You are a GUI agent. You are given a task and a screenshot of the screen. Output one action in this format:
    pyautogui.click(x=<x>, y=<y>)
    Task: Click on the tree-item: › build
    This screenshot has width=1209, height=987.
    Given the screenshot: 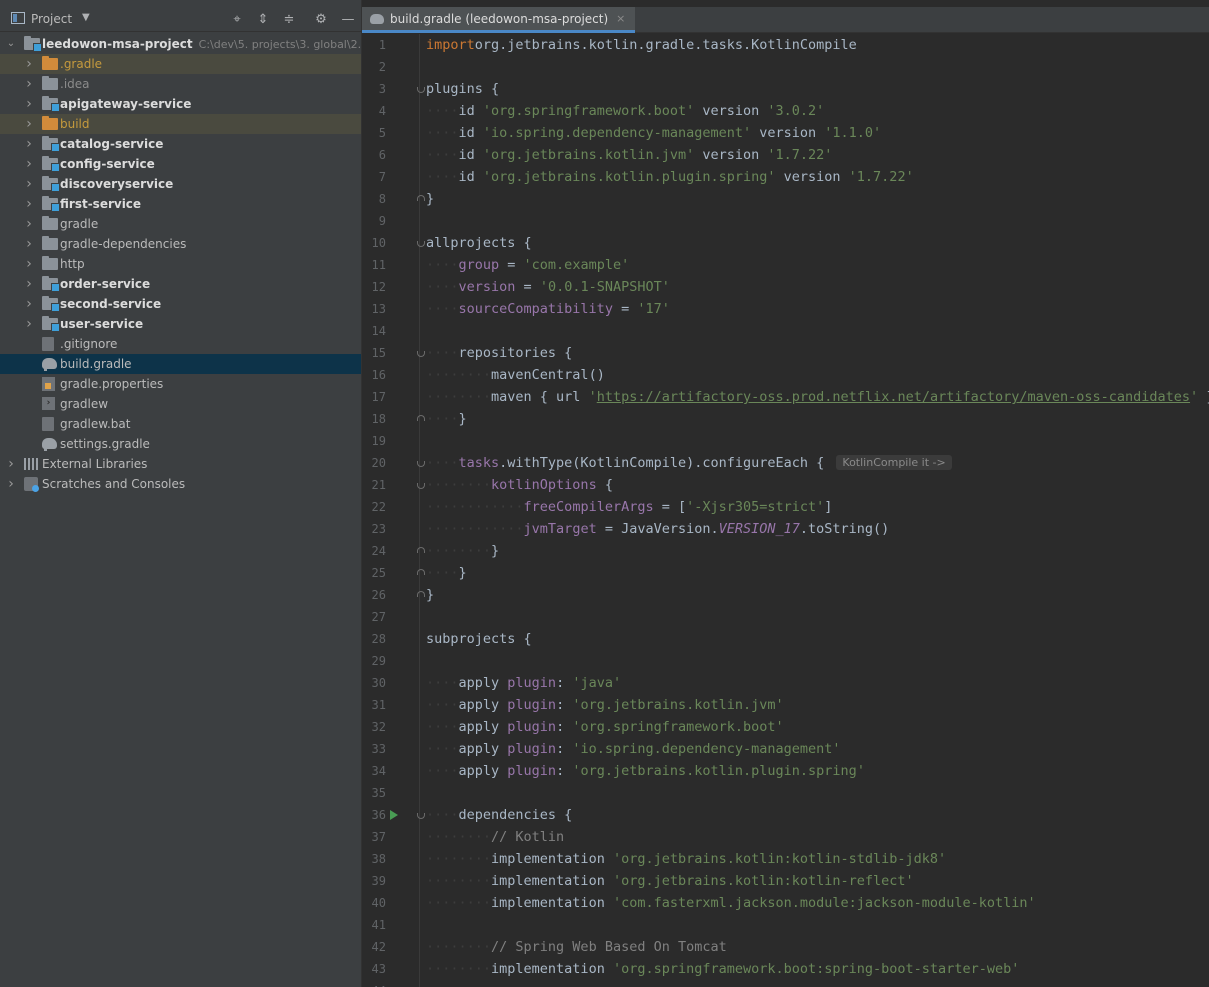 What is the action you would take?
    pyautogui.click(x=180, y=124)
    